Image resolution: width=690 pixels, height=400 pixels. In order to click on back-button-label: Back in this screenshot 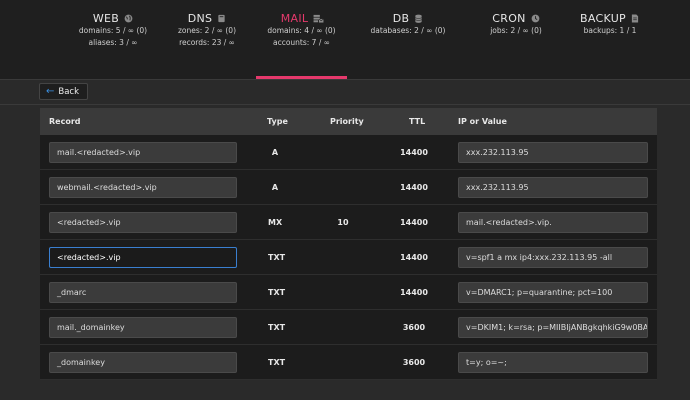, I will do `click(69, 91)`.